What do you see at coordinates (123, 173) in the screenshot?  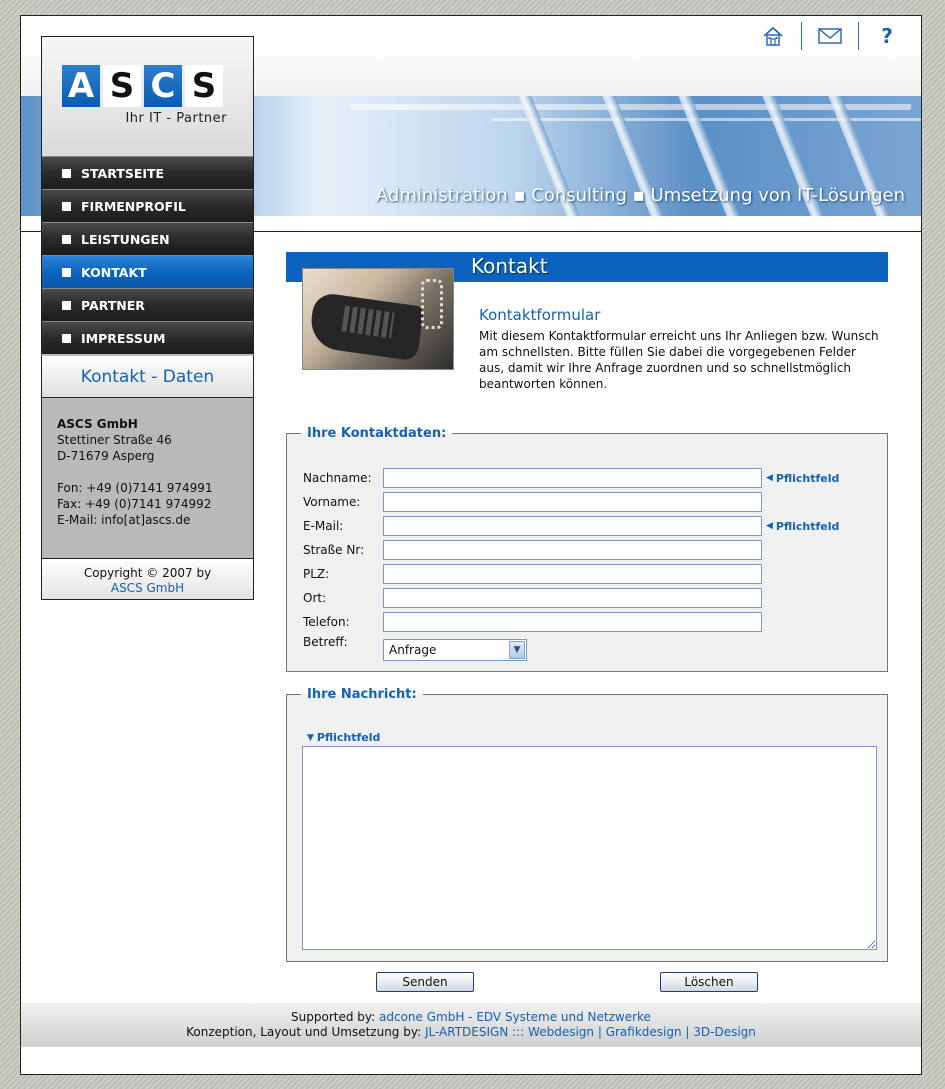 I see `nav-item-label: STARTSEITE` at bounding box center [123, 173].